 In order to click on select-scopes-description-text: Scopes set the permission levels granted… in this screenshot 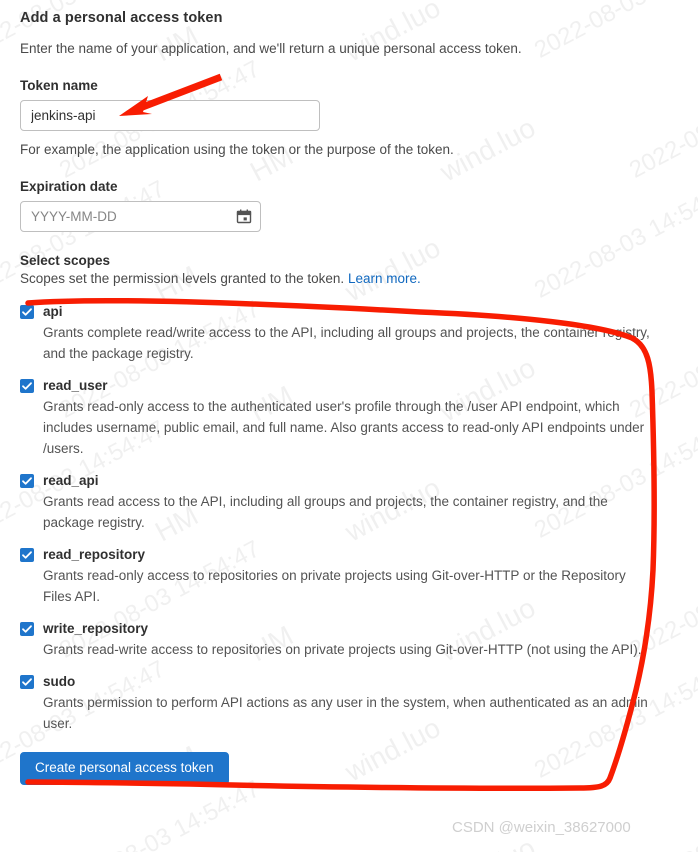, I will do `click(184, 278)`.